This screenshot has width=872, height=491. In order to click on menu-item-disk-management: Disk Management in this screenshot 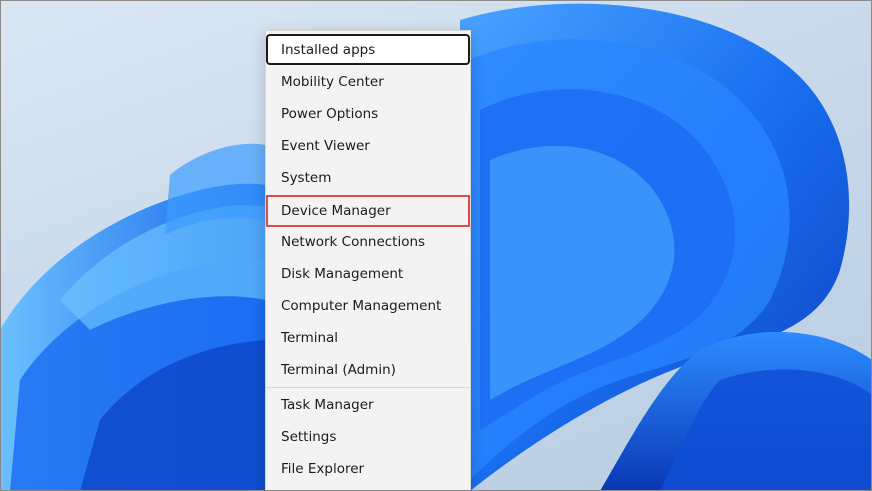, I will do `click(368, 274)`.